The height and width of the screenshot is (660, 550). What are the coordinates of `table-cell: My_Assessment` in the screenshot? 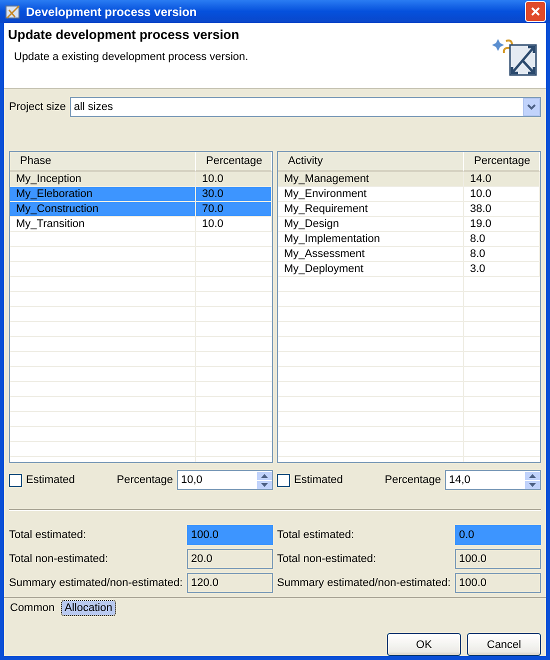 It's located at (371, 254).